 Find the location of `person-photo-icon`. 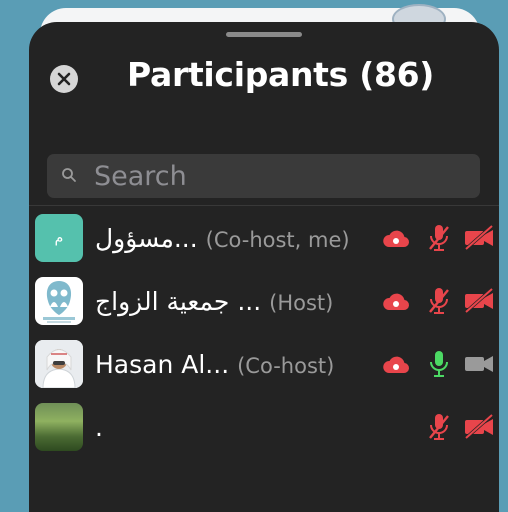

person-photo-icon is located at coordinates (59, 364).